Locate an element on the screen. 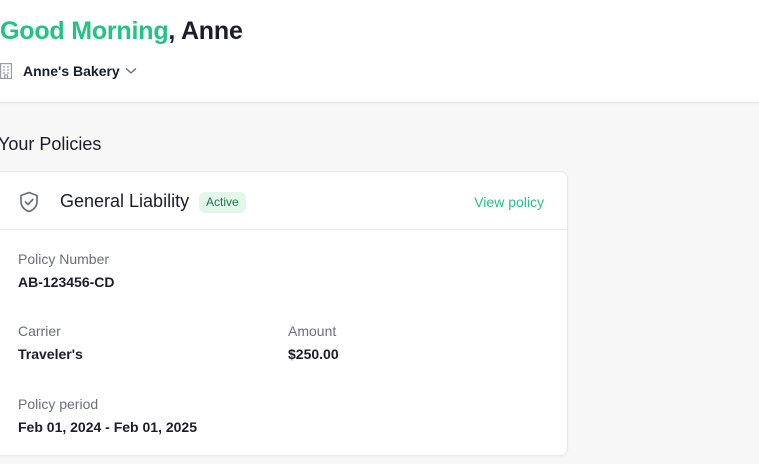 This screenshot has height=464, width=759. carrier-label: Carrier is located at coordinates (39, 331).